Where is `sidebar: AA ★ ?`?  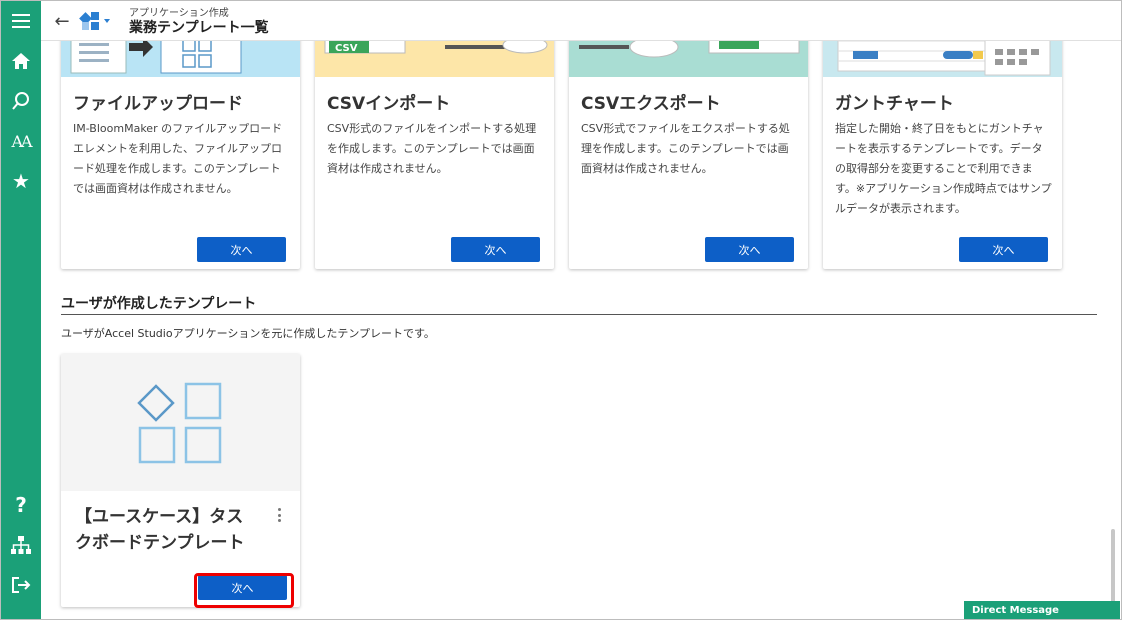
sidebar: AA ★ ? is located at coordinates (21, 310).